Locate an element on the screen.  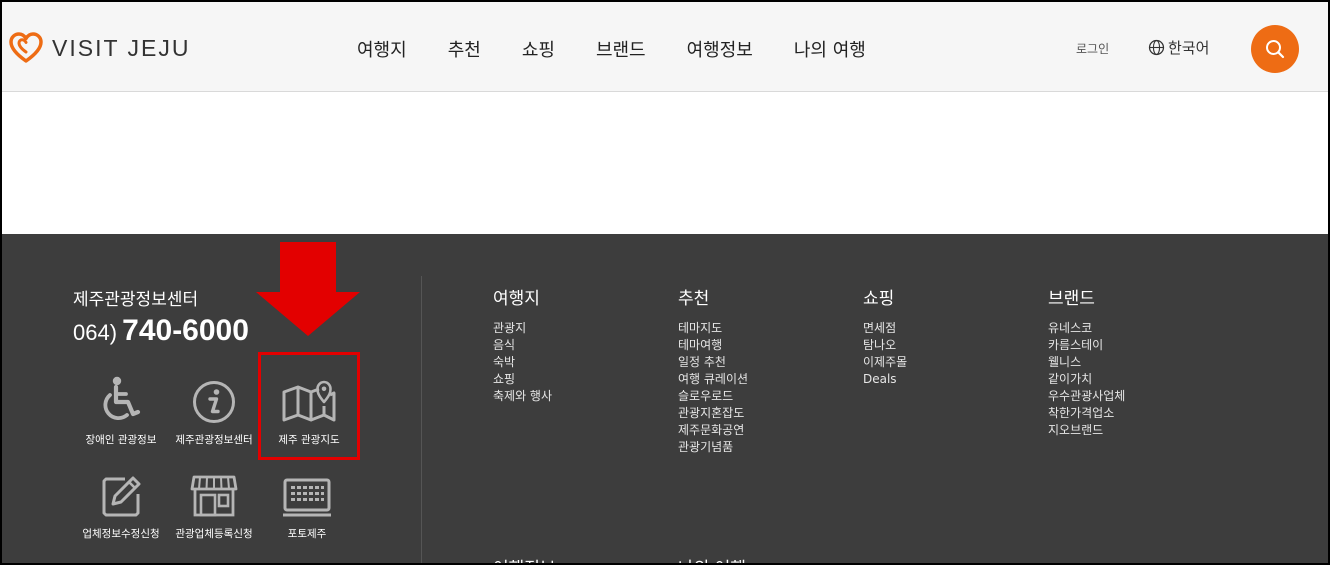
search-button is located at coordinates (1275, 49).